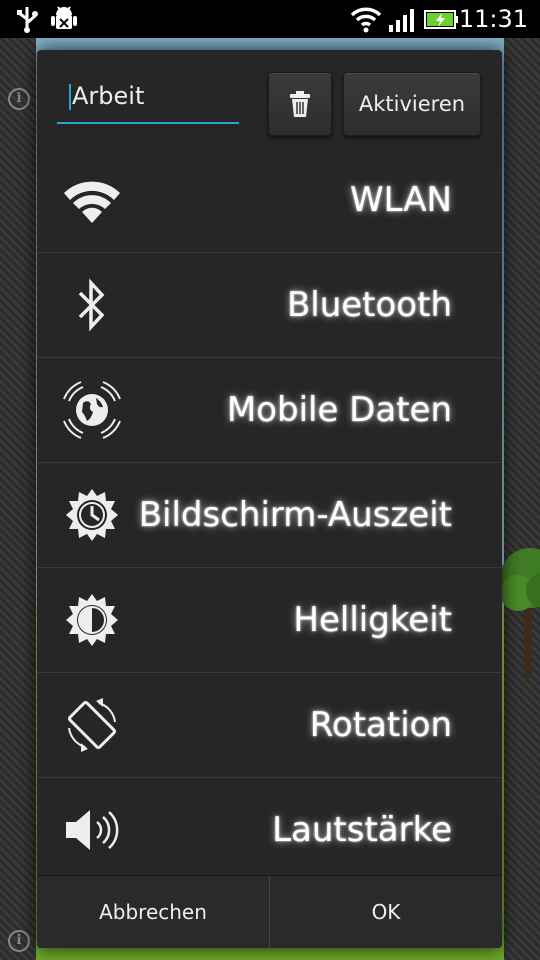 The height and width of the screenshot is (960, 540). What do you see at coordinates (18, 499) in the screenshot?
I see `widget-frame-left` at bounding box center [18, 499].